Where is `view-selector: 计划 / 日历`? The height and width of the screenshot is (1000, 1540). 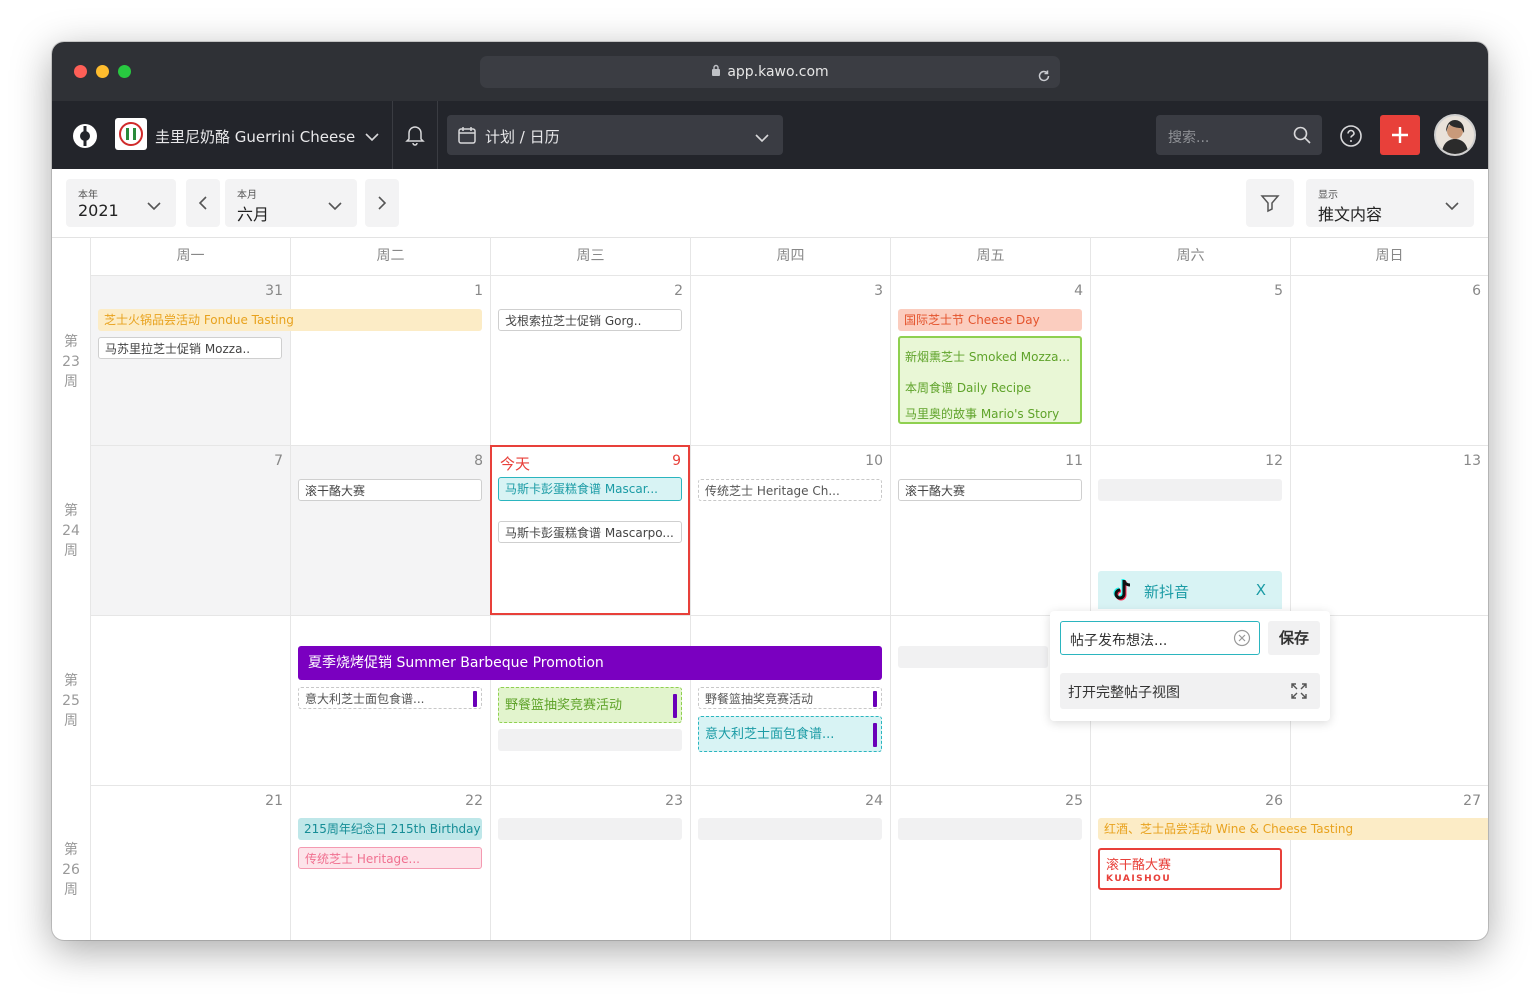 view-selector: 计划 / 日历 is located at coordinates (615, 135).